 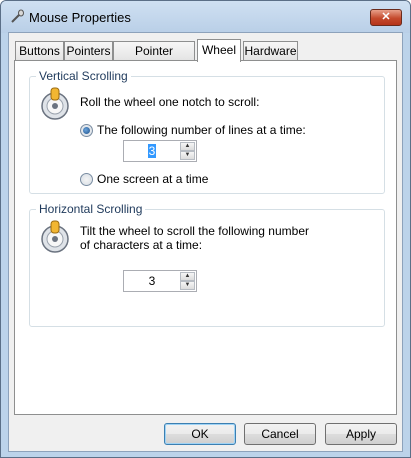 I want to click on lines-spinbox: 3 ▲ ▼, so click(x=160, y=151).